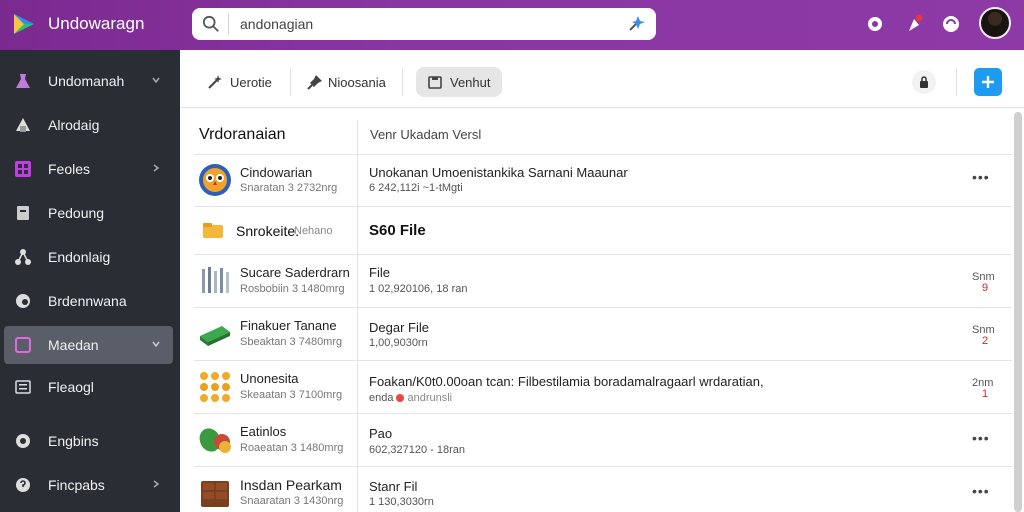 Image resolution: width=1024 pixels, height=512 pixels. I want to click on search-bar, so click(424, 24).